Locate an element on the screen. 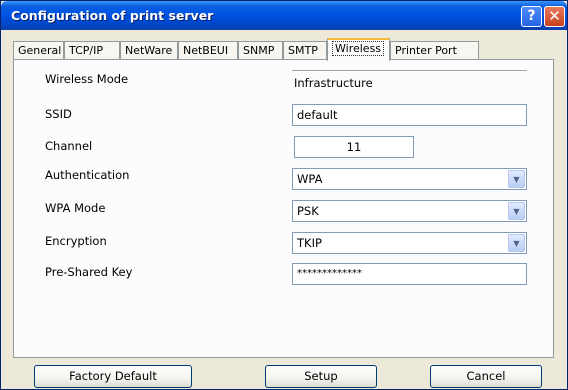  ssid-input: default is located at coordinates (409, 115).